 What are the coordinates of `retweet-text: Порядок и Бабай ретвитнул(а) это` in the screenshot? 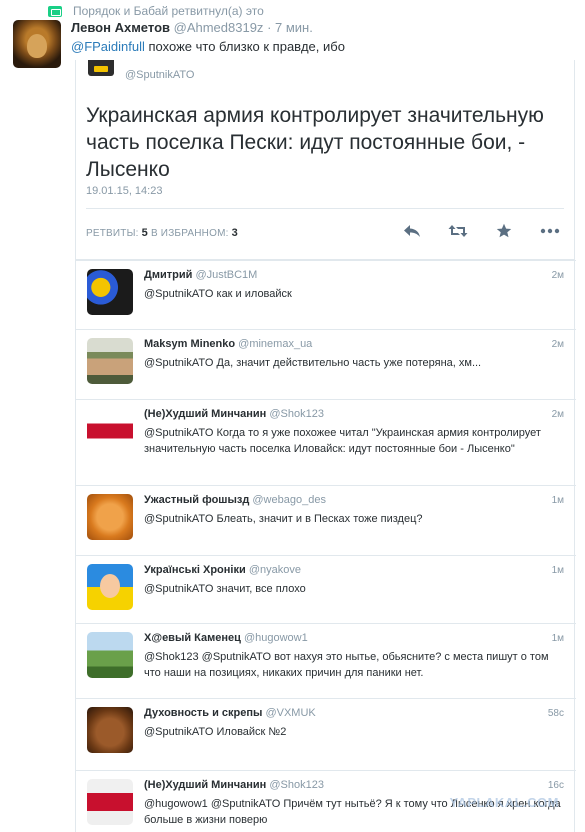 It's located at (168, 11).